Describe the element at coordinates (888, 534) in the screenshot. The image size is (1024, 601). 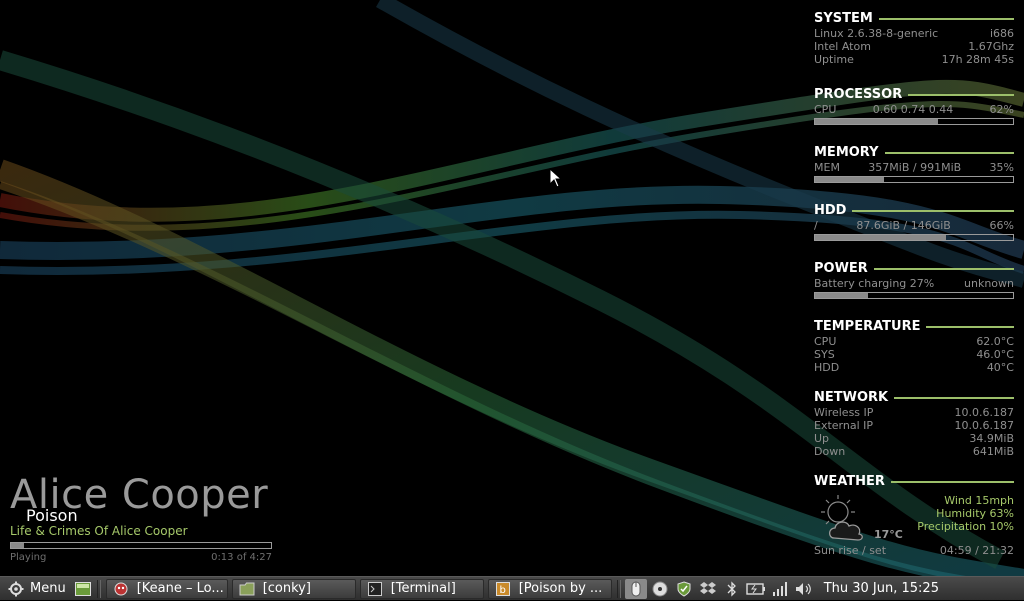
I see `weather-temp: 17°C` at that location.